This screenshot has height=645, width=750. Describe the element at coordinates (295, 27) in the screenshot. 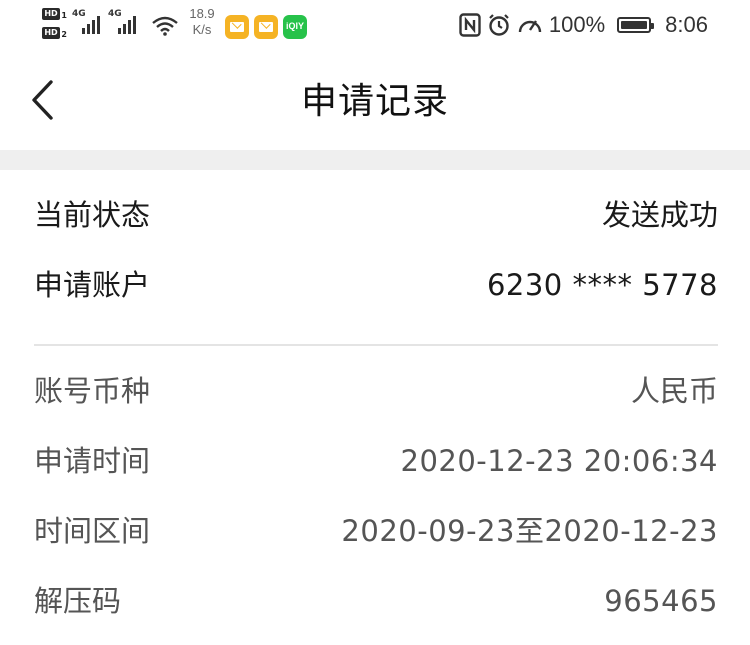

I see `iqiyi-icon: iQIY` at that location.